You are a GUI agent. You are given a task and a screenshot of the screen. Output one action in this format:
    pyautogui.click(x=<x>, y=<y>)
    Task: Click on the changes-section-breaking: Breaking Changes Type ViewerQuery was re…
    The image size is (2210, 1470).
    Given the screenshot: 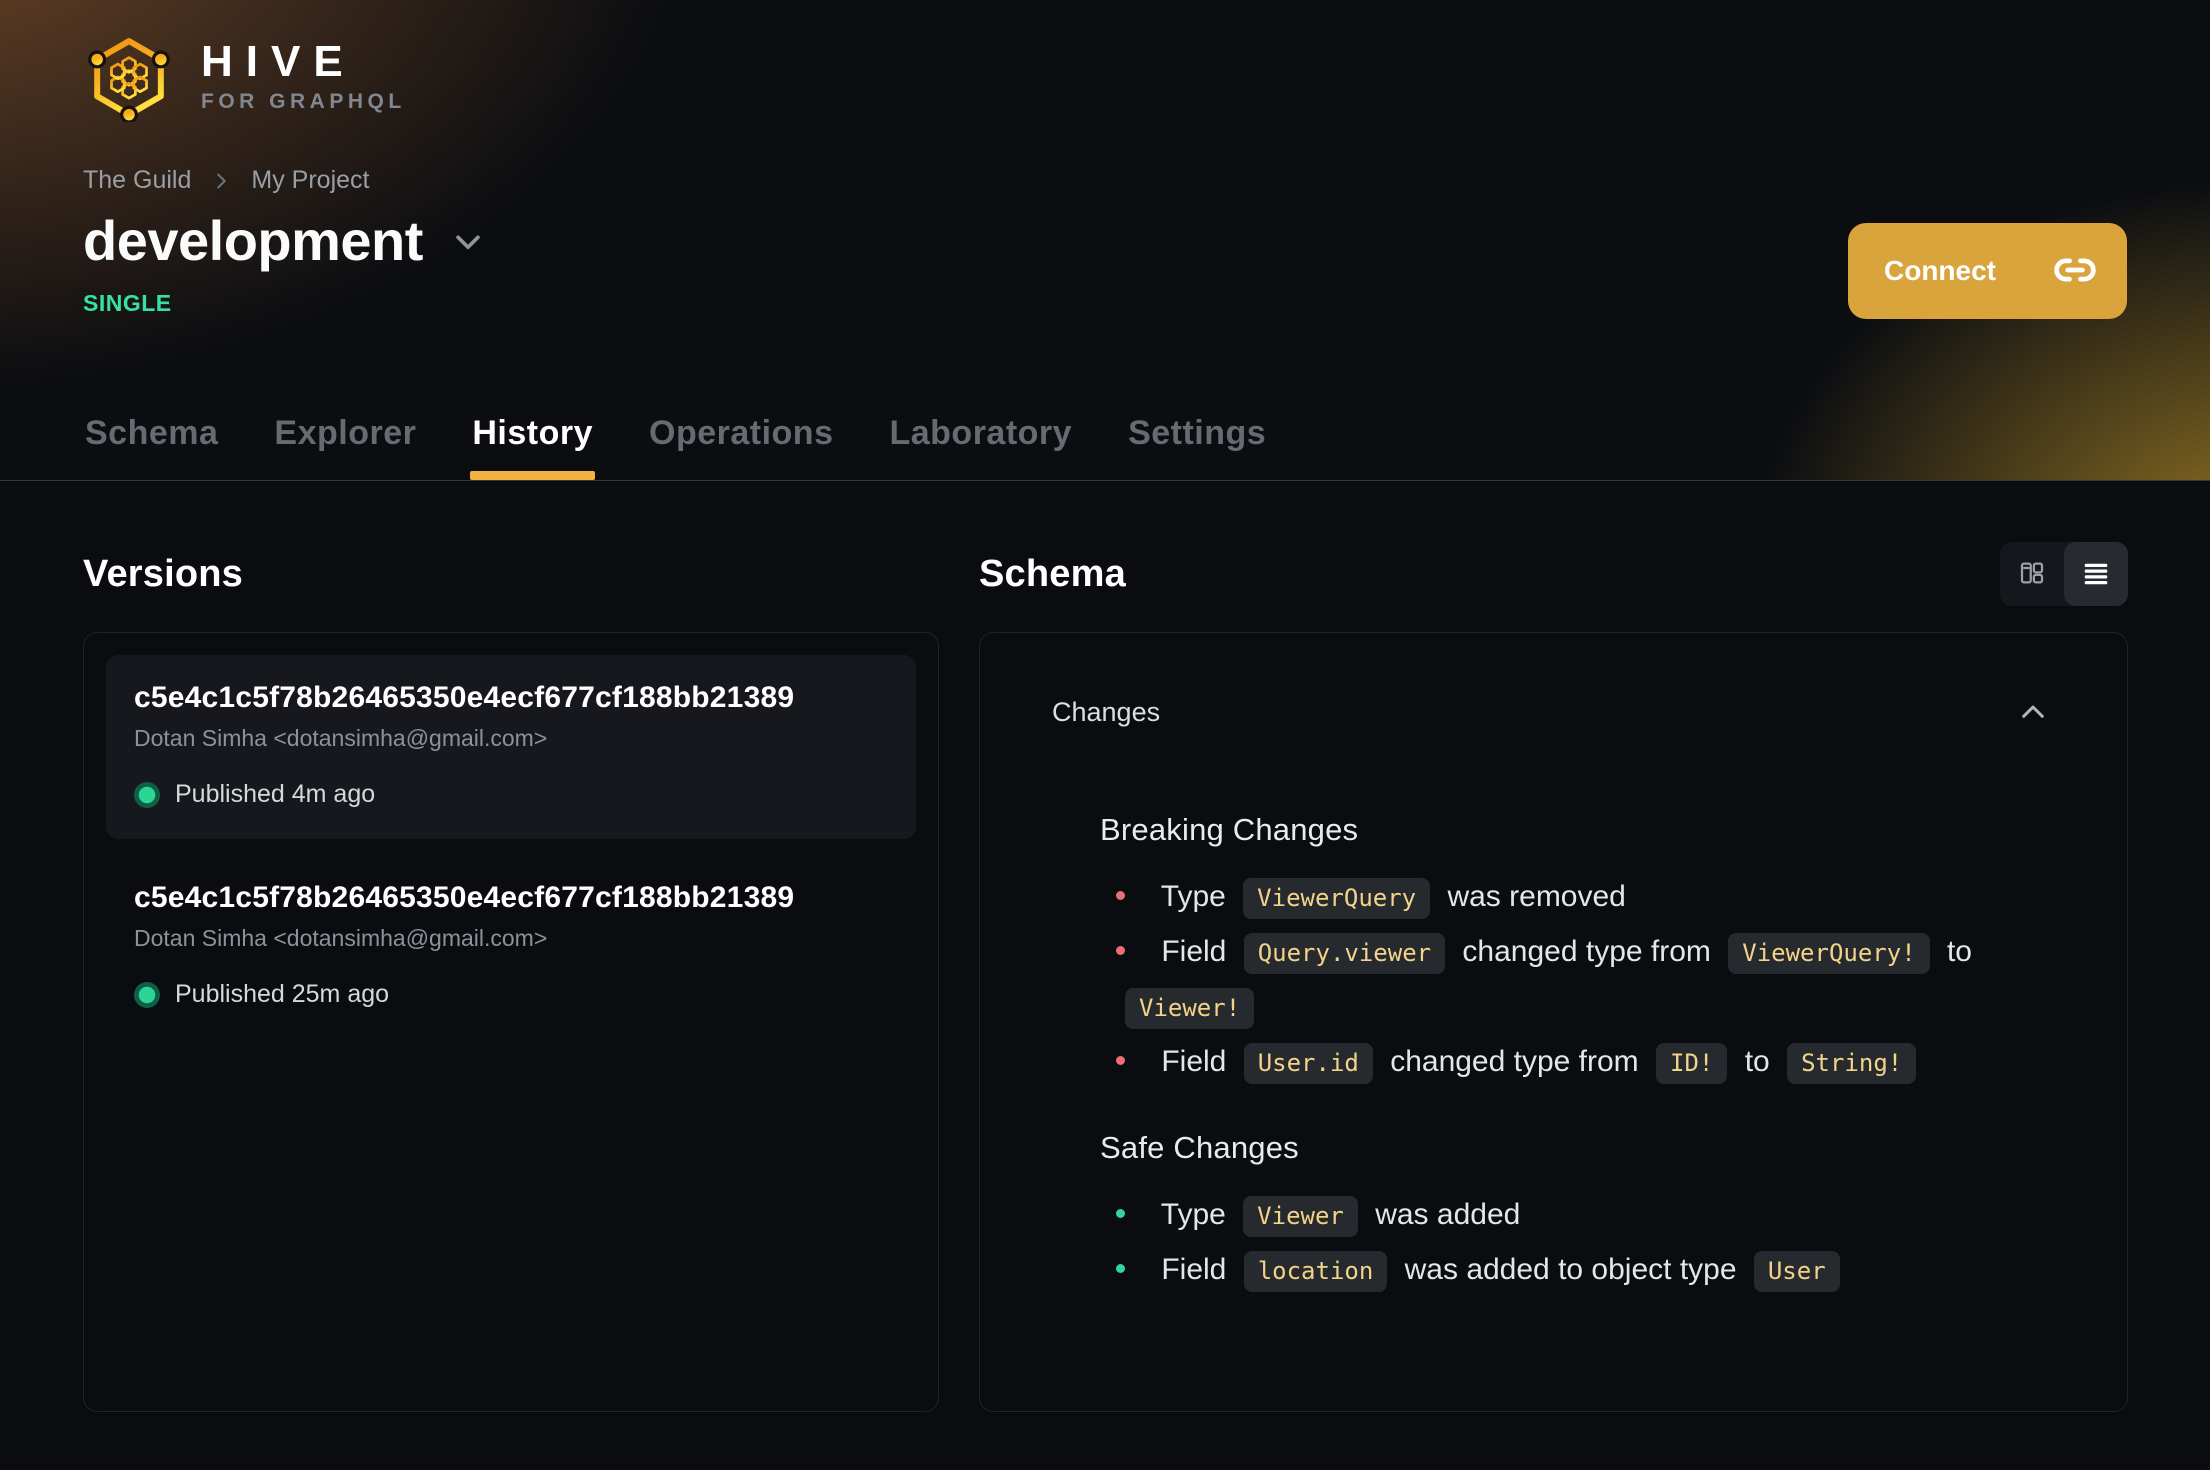 What is the action you would take?
    pyautogui.click(x=1578, y=951)
    